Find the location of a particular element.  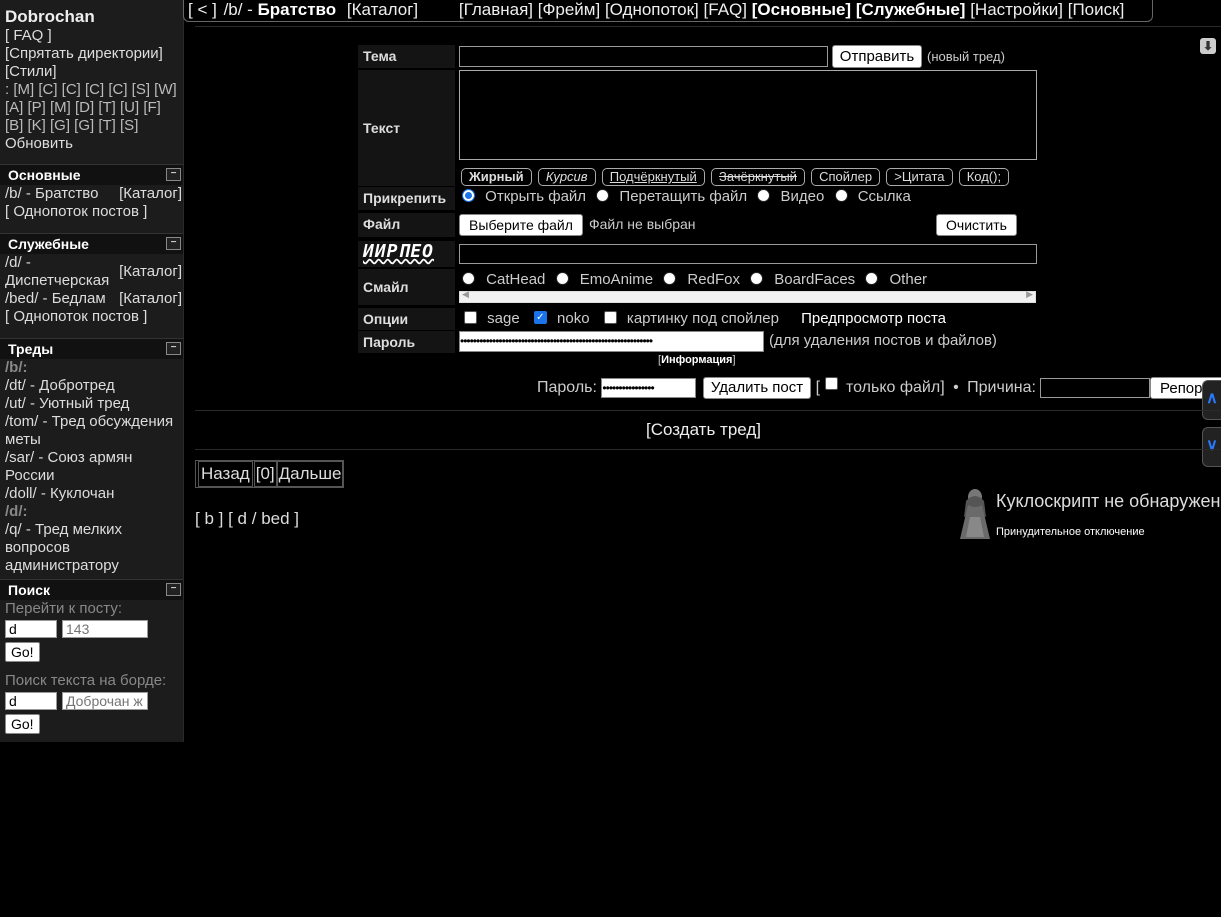

smile-boardfaces-radio is located at coordinates (757, 278).